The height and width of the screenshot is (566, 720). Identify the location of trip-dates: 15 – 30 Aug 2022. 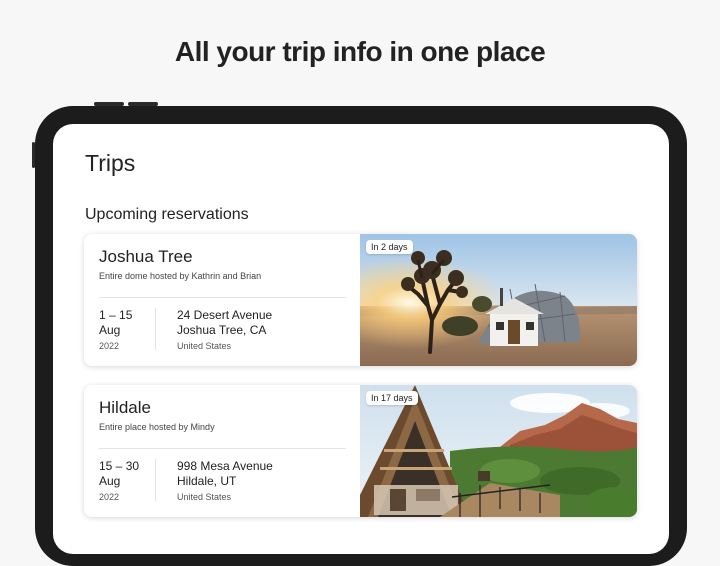
(127, 482).